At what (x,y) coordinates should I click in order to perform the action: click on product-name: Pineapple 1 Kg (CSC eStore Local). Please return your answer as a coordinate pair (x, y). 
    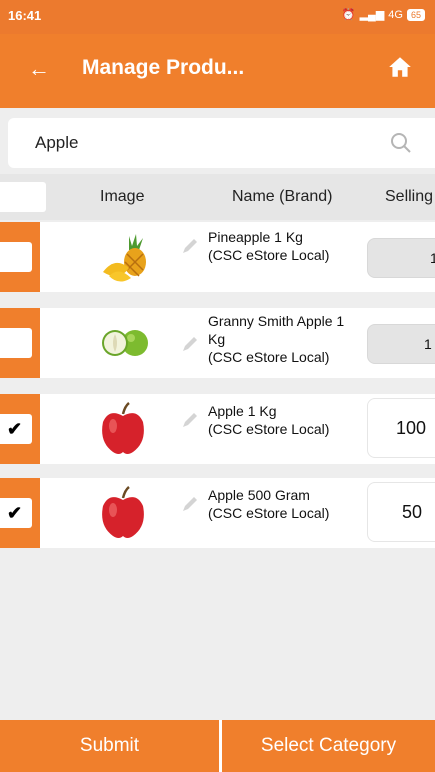
    Looking at the image, I should click on (268, 246).